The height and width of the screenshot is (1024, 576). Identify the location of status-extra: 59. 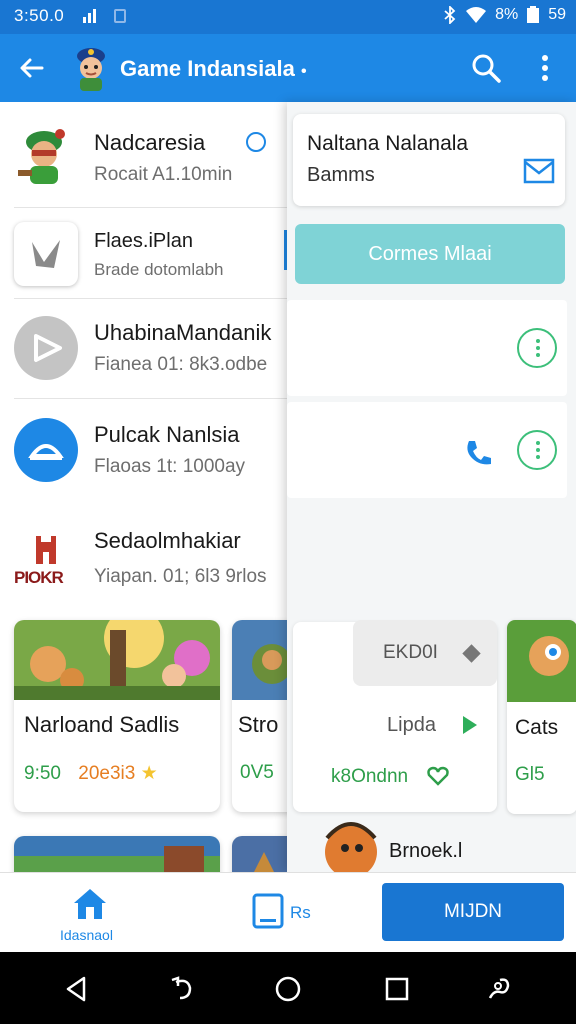
(557, 14).